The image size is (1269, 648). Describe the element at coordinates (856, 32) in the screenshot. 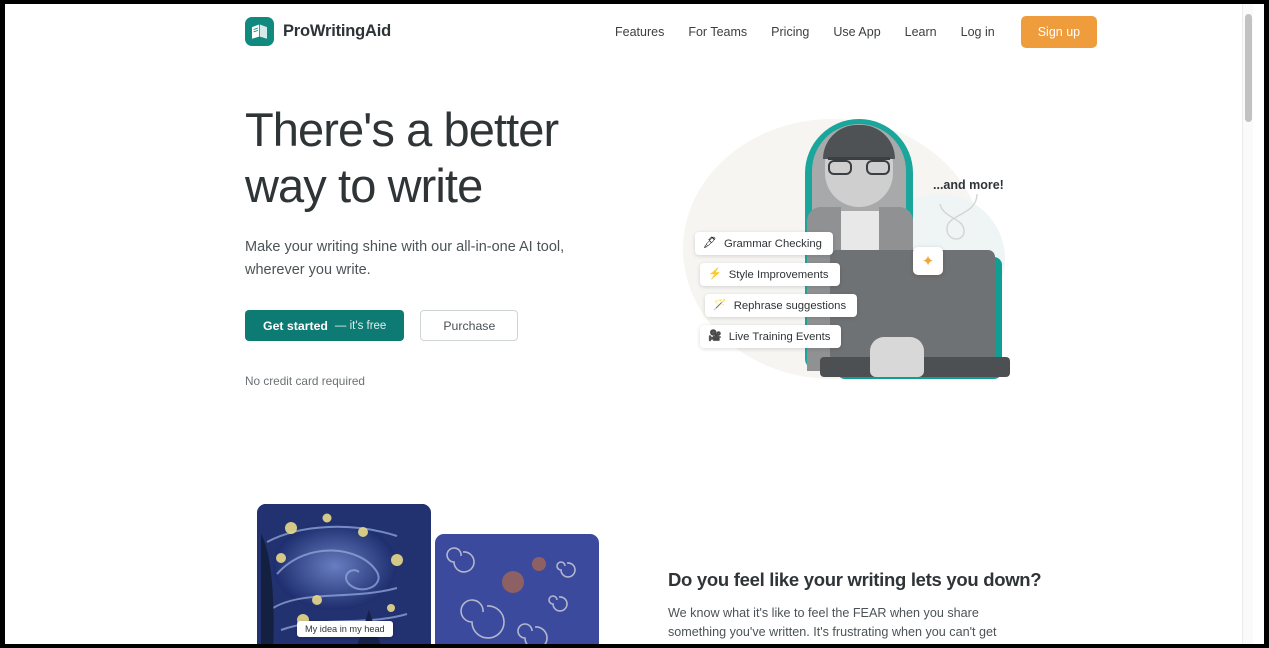

I see `nav-link-use-app: Use App` at that location.